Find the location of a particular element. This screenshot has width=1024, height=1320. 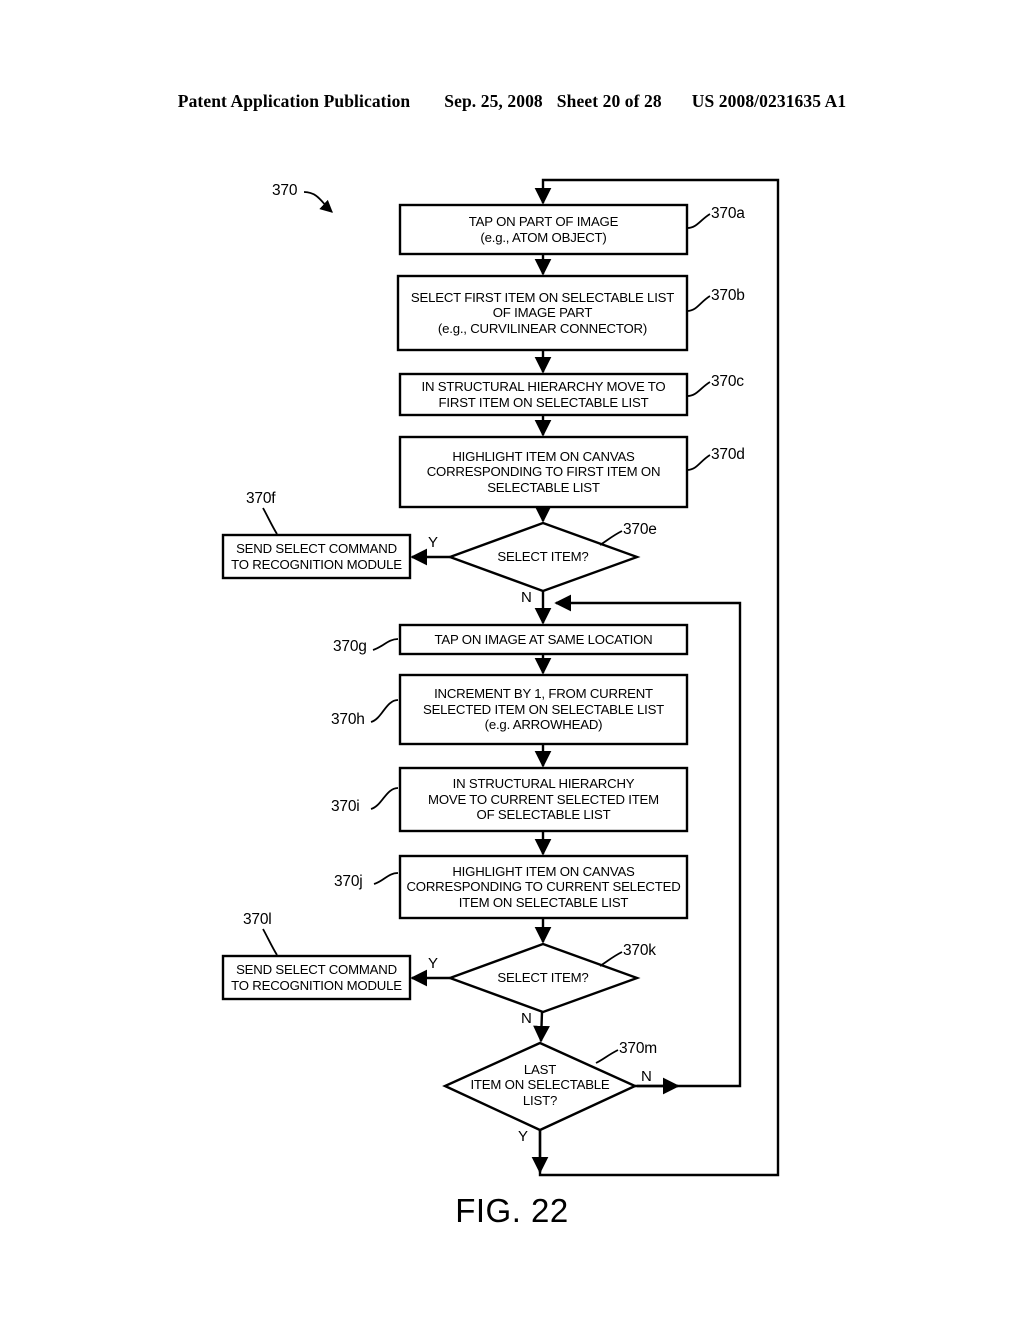

diamond-370e is located at coordinates (543, 557).